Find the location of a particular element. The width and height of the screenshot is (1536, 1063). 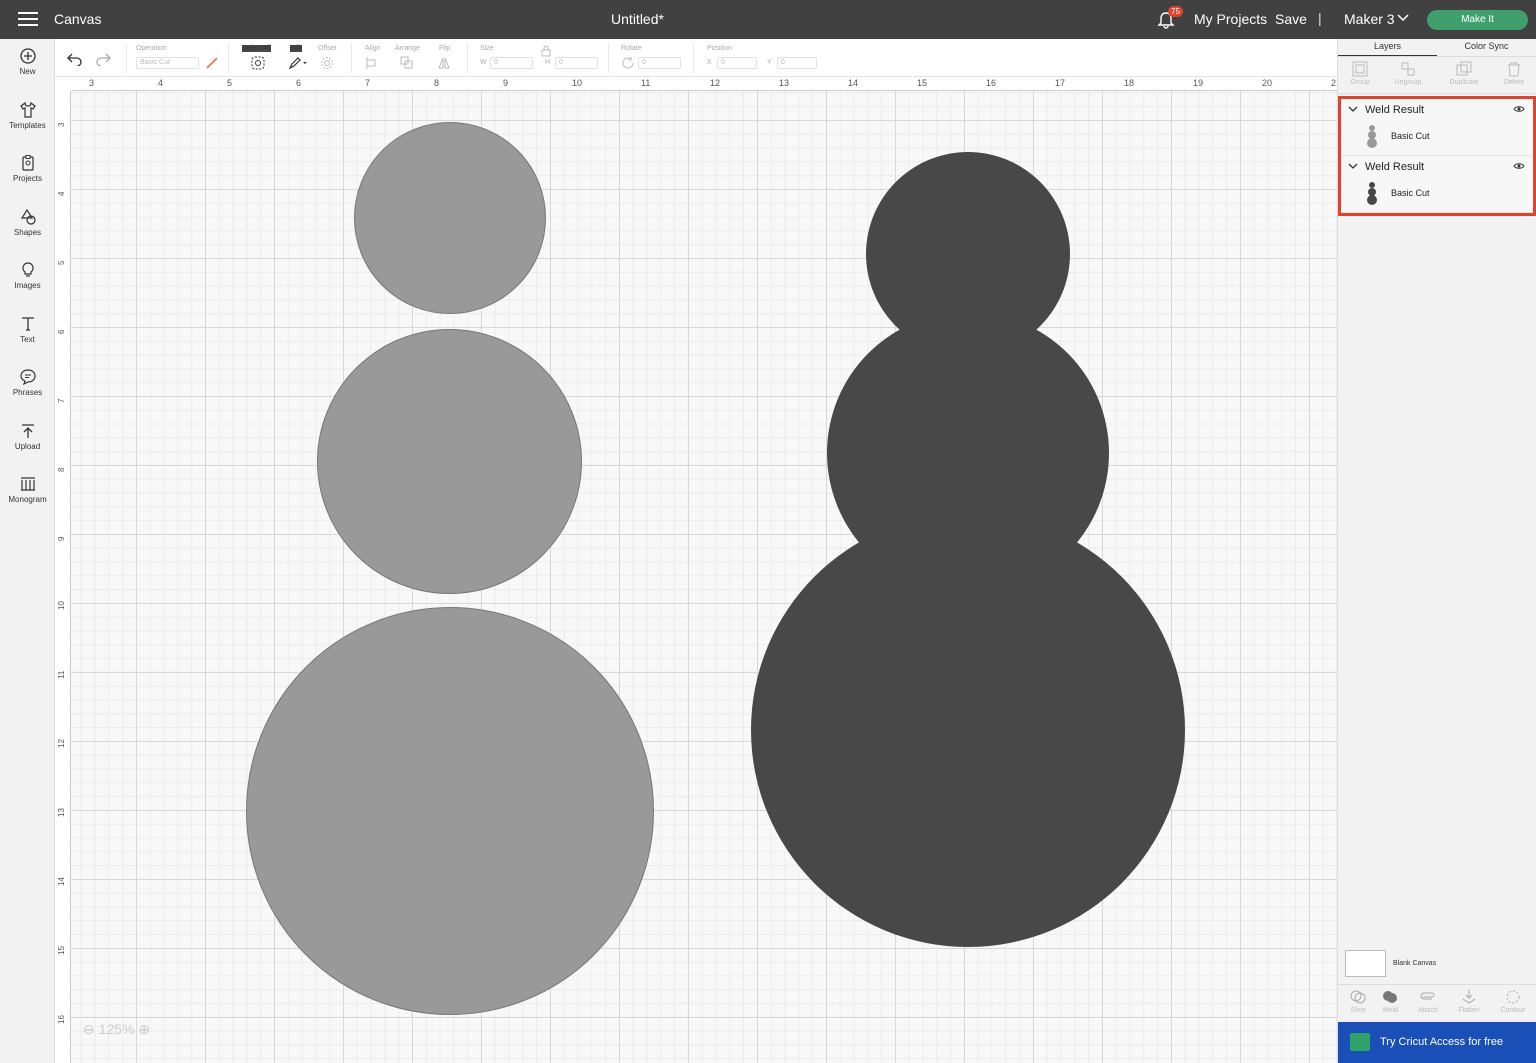

machine-selector: Maker 3 is located at coordinates (1369, 19).